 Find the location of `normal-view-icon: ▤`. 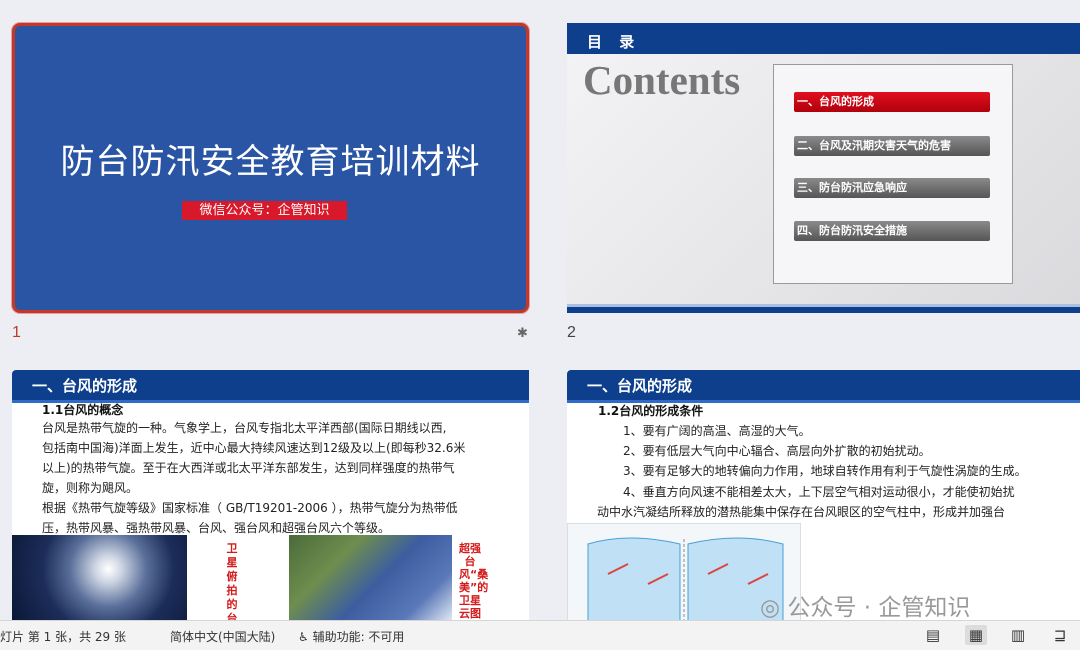

normal-view-icon: ▤ is located at coordinates (933, 635).